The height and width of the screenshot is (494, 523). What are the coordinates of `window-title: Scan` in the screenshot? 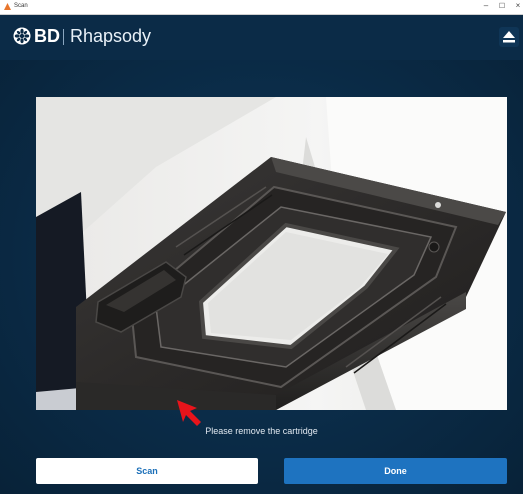 It's located at (21, 6).